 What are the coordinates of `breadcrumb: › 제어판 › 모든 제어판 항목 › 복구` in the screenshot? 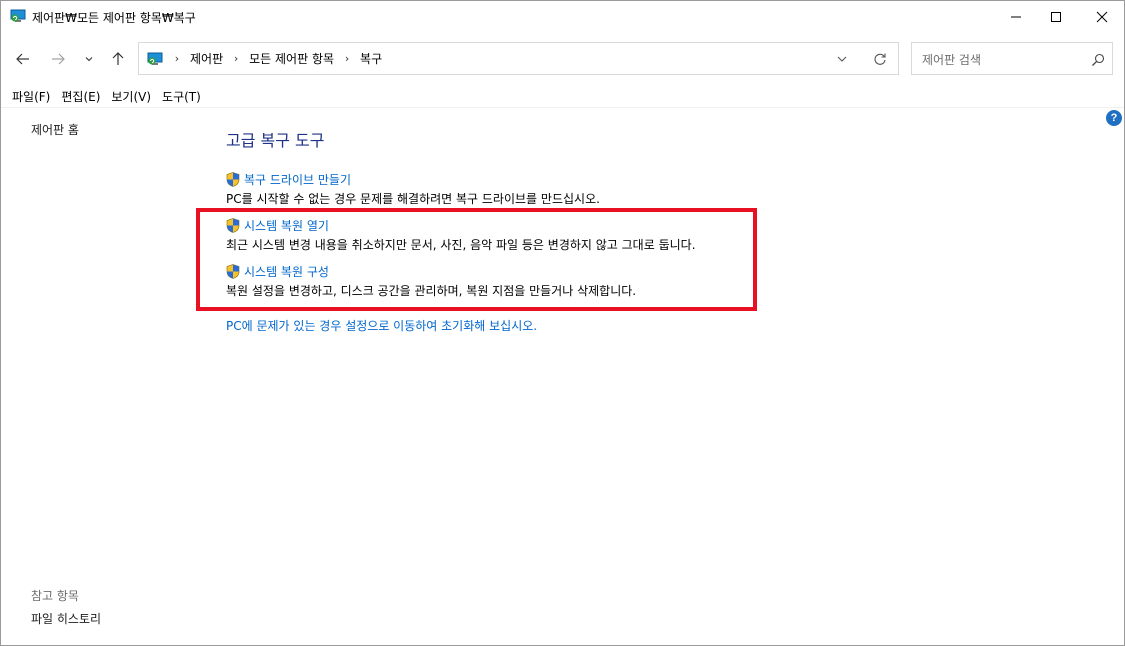 It's located at (277, 58).